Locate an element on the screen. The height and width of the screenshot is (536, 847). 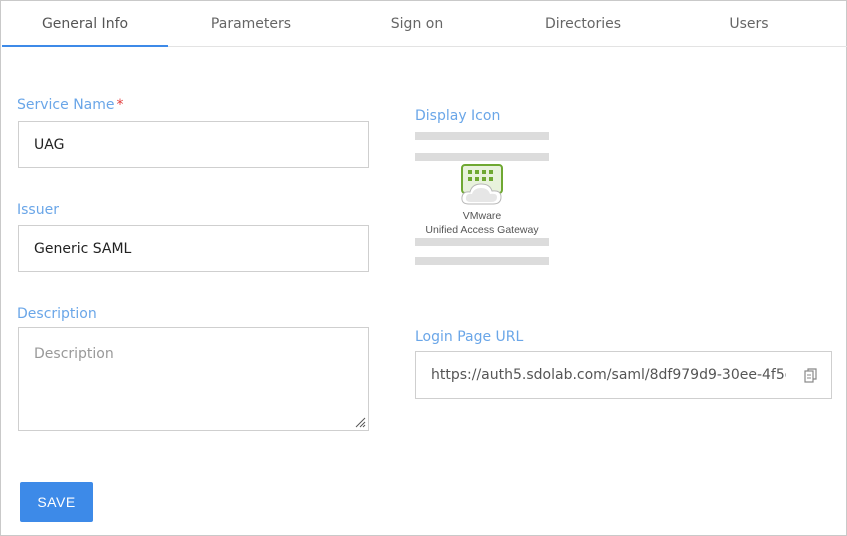
display-icon-preview: VMware Unified Access Gateway is located at coordinates (482, 198).